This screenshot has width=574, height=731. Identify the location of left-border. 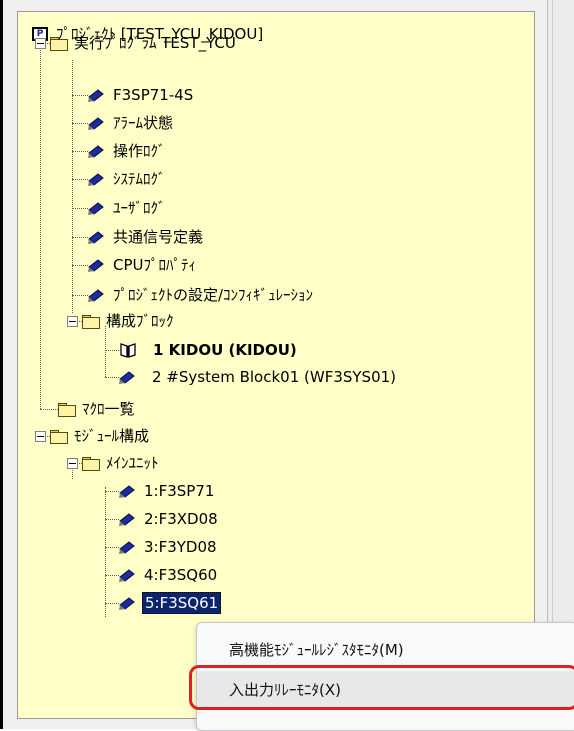
(1, 364).